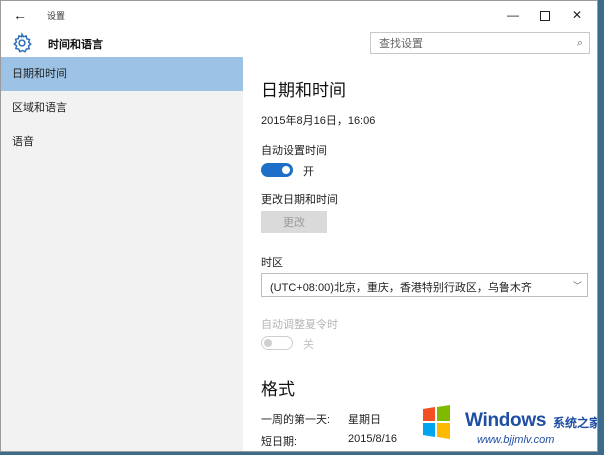 The image size is (604, 455). I want to click on auto-time-state: 开, so click(308, 172).